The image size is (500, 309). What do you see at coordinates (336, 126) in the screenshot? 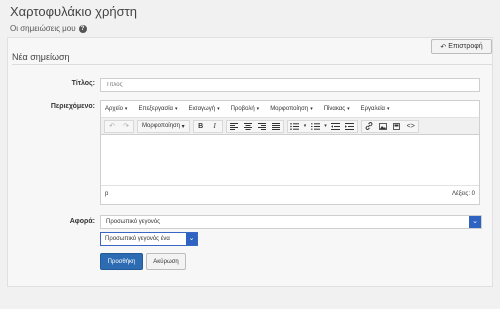
I see `outdent-icon` at bounding box center [336, 126].